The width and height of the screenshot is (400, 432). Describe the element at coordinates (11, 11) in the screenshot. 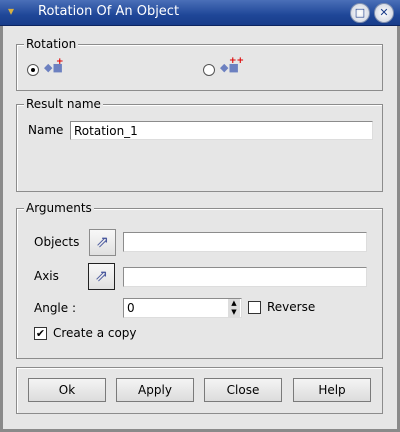

I see `app-icon: ▾` at that location.